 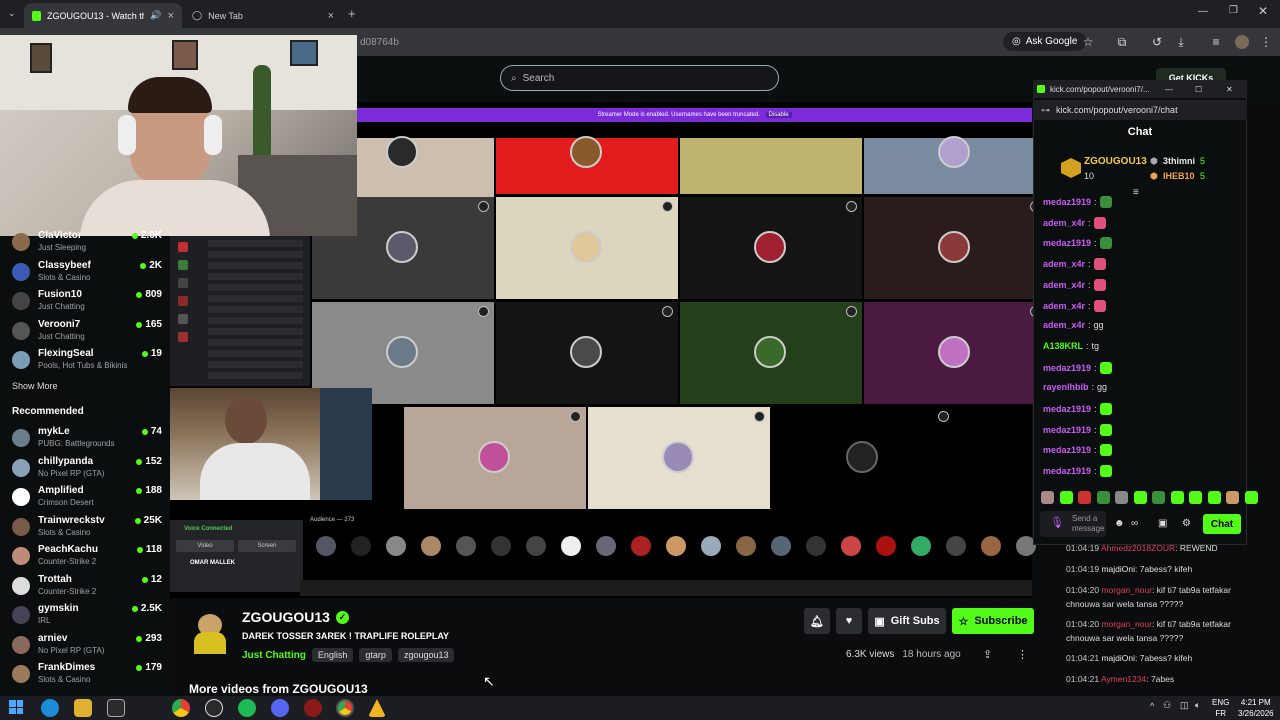 I want to click on tag-gtarp: gtarp, so click(x=375, y=655).